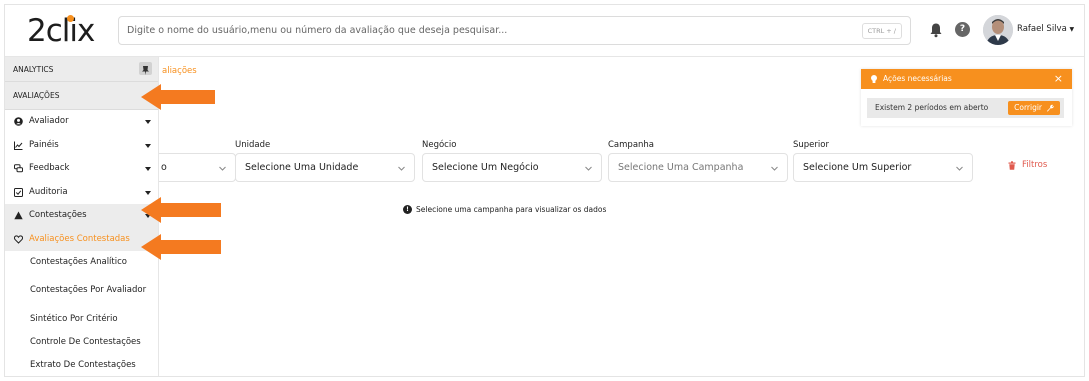 This screenshot has height=381, width=1089. I want to click on search-box: CTRL + /, so click(514, 30).